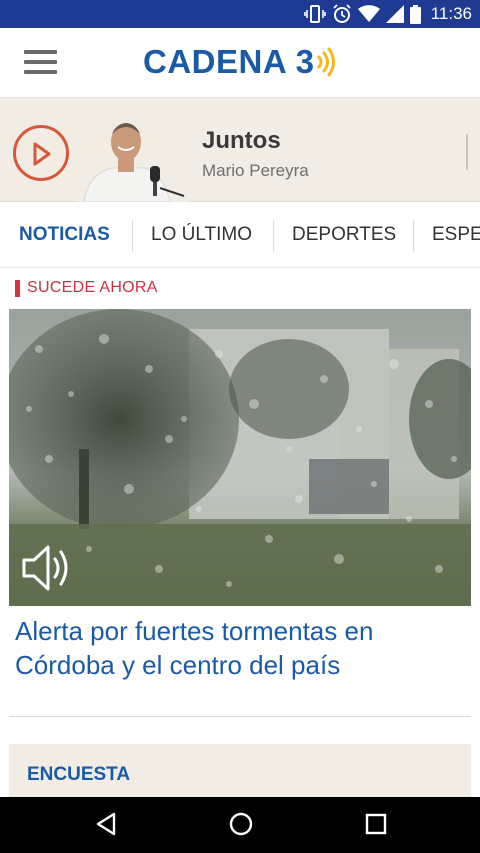 The width and height of the screenshot is (480, 853). I want to click on section-marker, so click(17, 288).